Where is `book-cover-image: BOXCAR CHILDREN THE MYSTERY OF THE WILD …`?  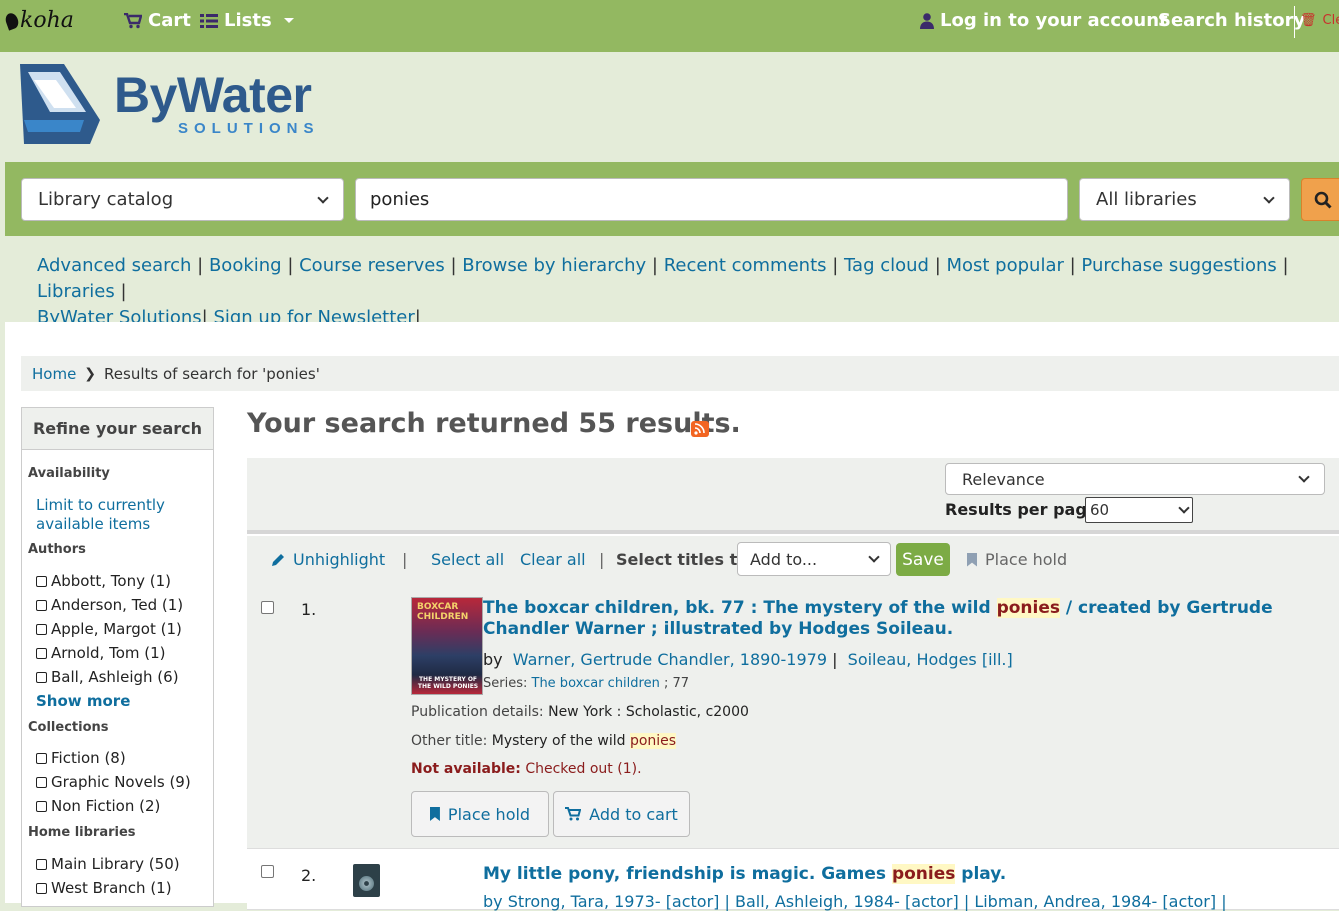 book-cover-image: BOXCAR CHILDREN THE MYSTERY OF THE WILD … is located at coordinates (447, 646).